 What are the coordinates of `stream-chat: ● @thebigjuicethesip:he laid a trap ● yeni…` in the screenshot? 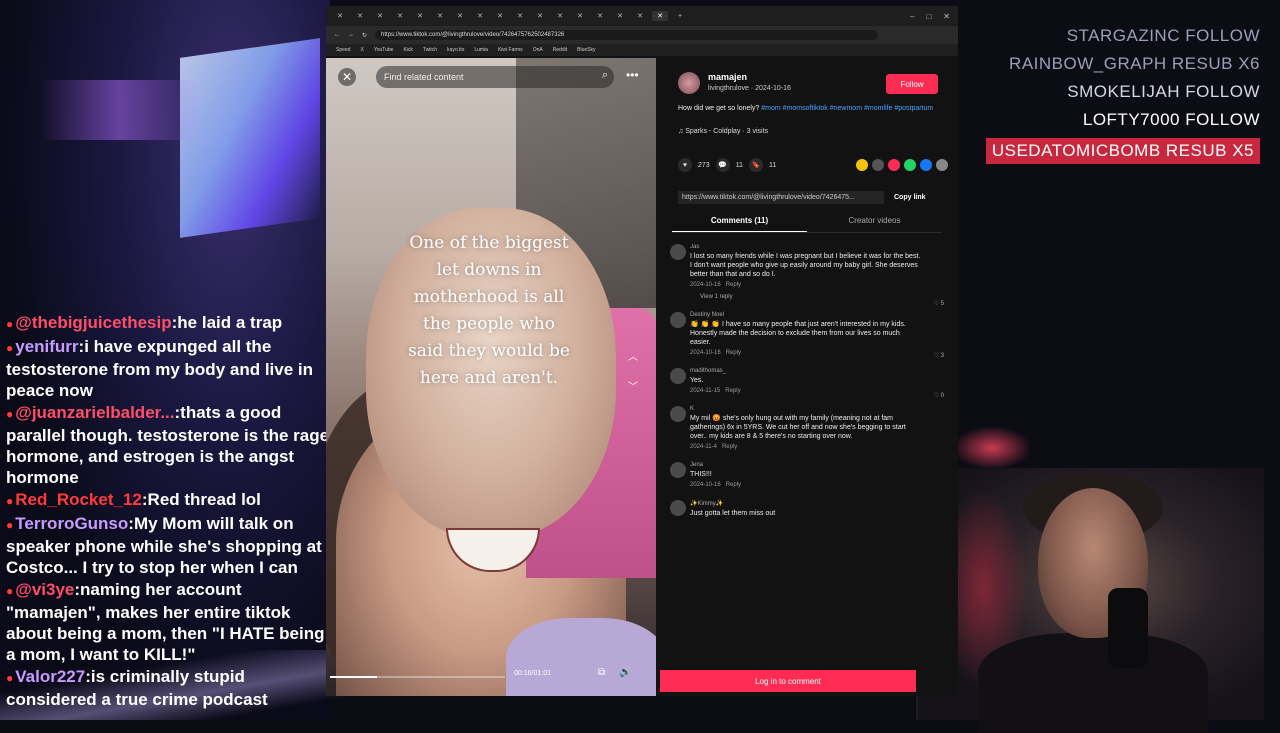 It's located at (171, 511).